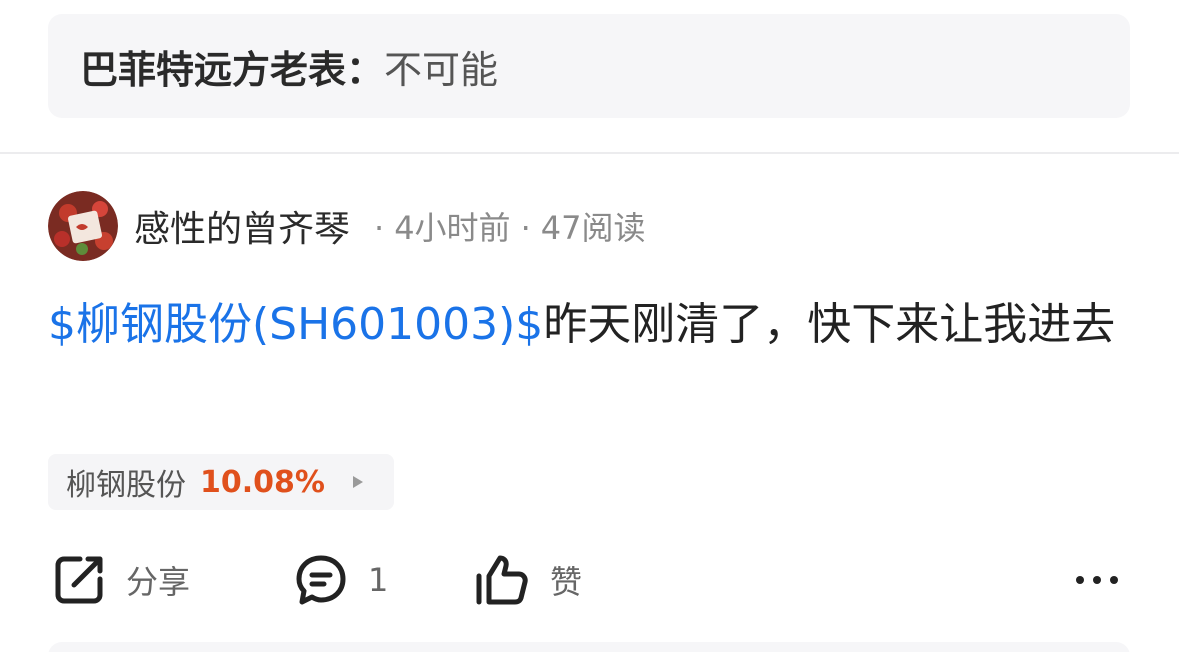 This screenshot has height=652, width=1179. What do you see at coordinates (232, 66) in the screenshot?
I see `quote-author: 巴菲特远方老表：` at bounding box center [232, 66].